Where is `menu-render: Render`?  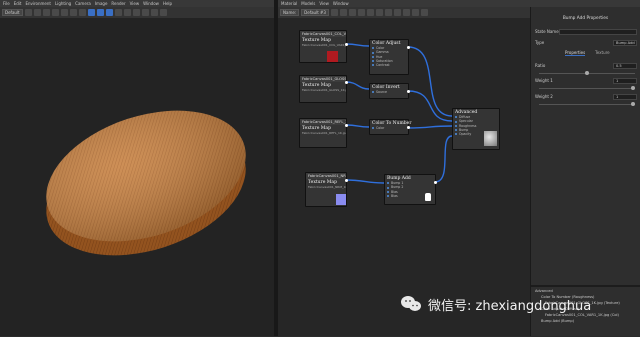 menu-render: Render is located at coordinates (118, 3).